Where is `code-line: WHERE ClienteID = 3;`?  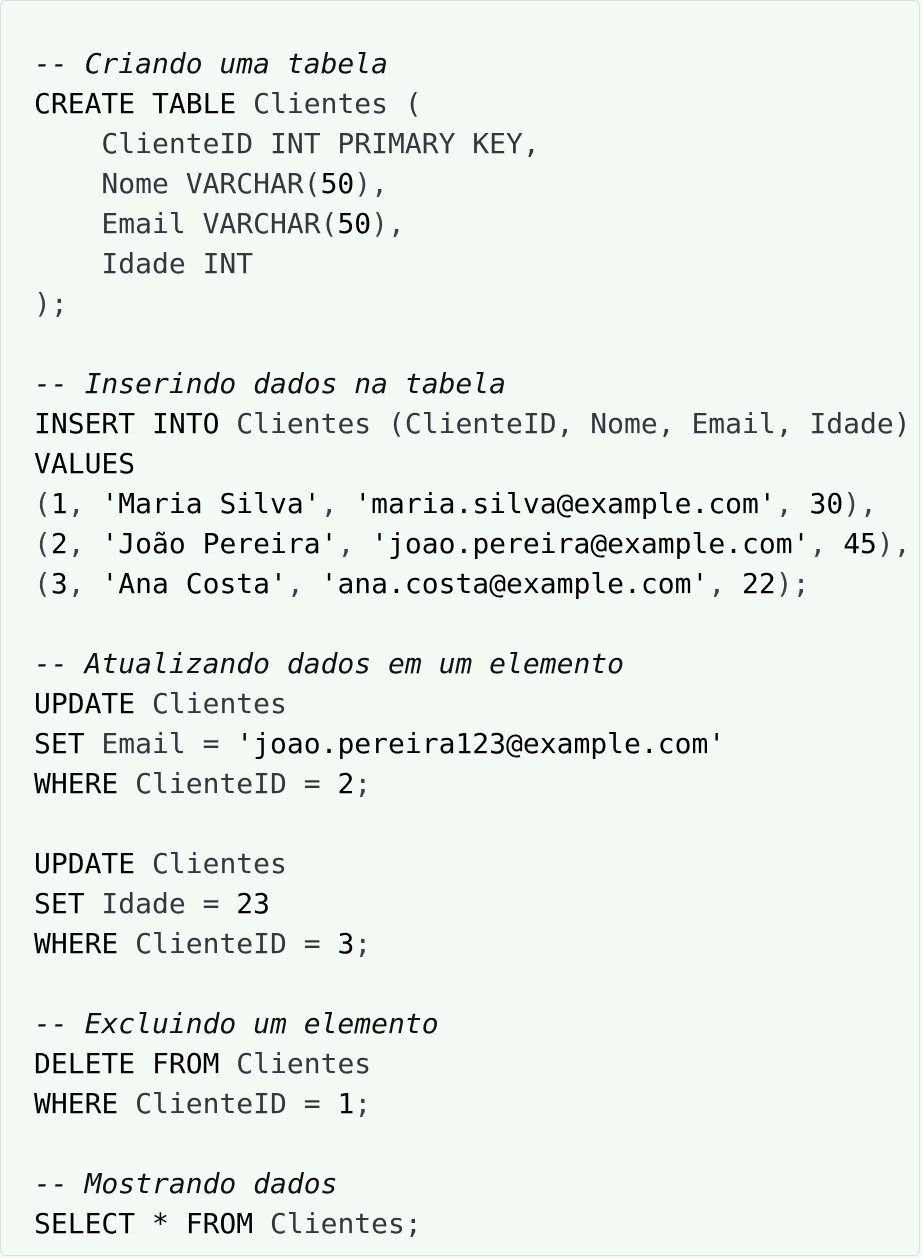
code-line: WHERE ClienteID = 3; is located at coordinates (472, 944).